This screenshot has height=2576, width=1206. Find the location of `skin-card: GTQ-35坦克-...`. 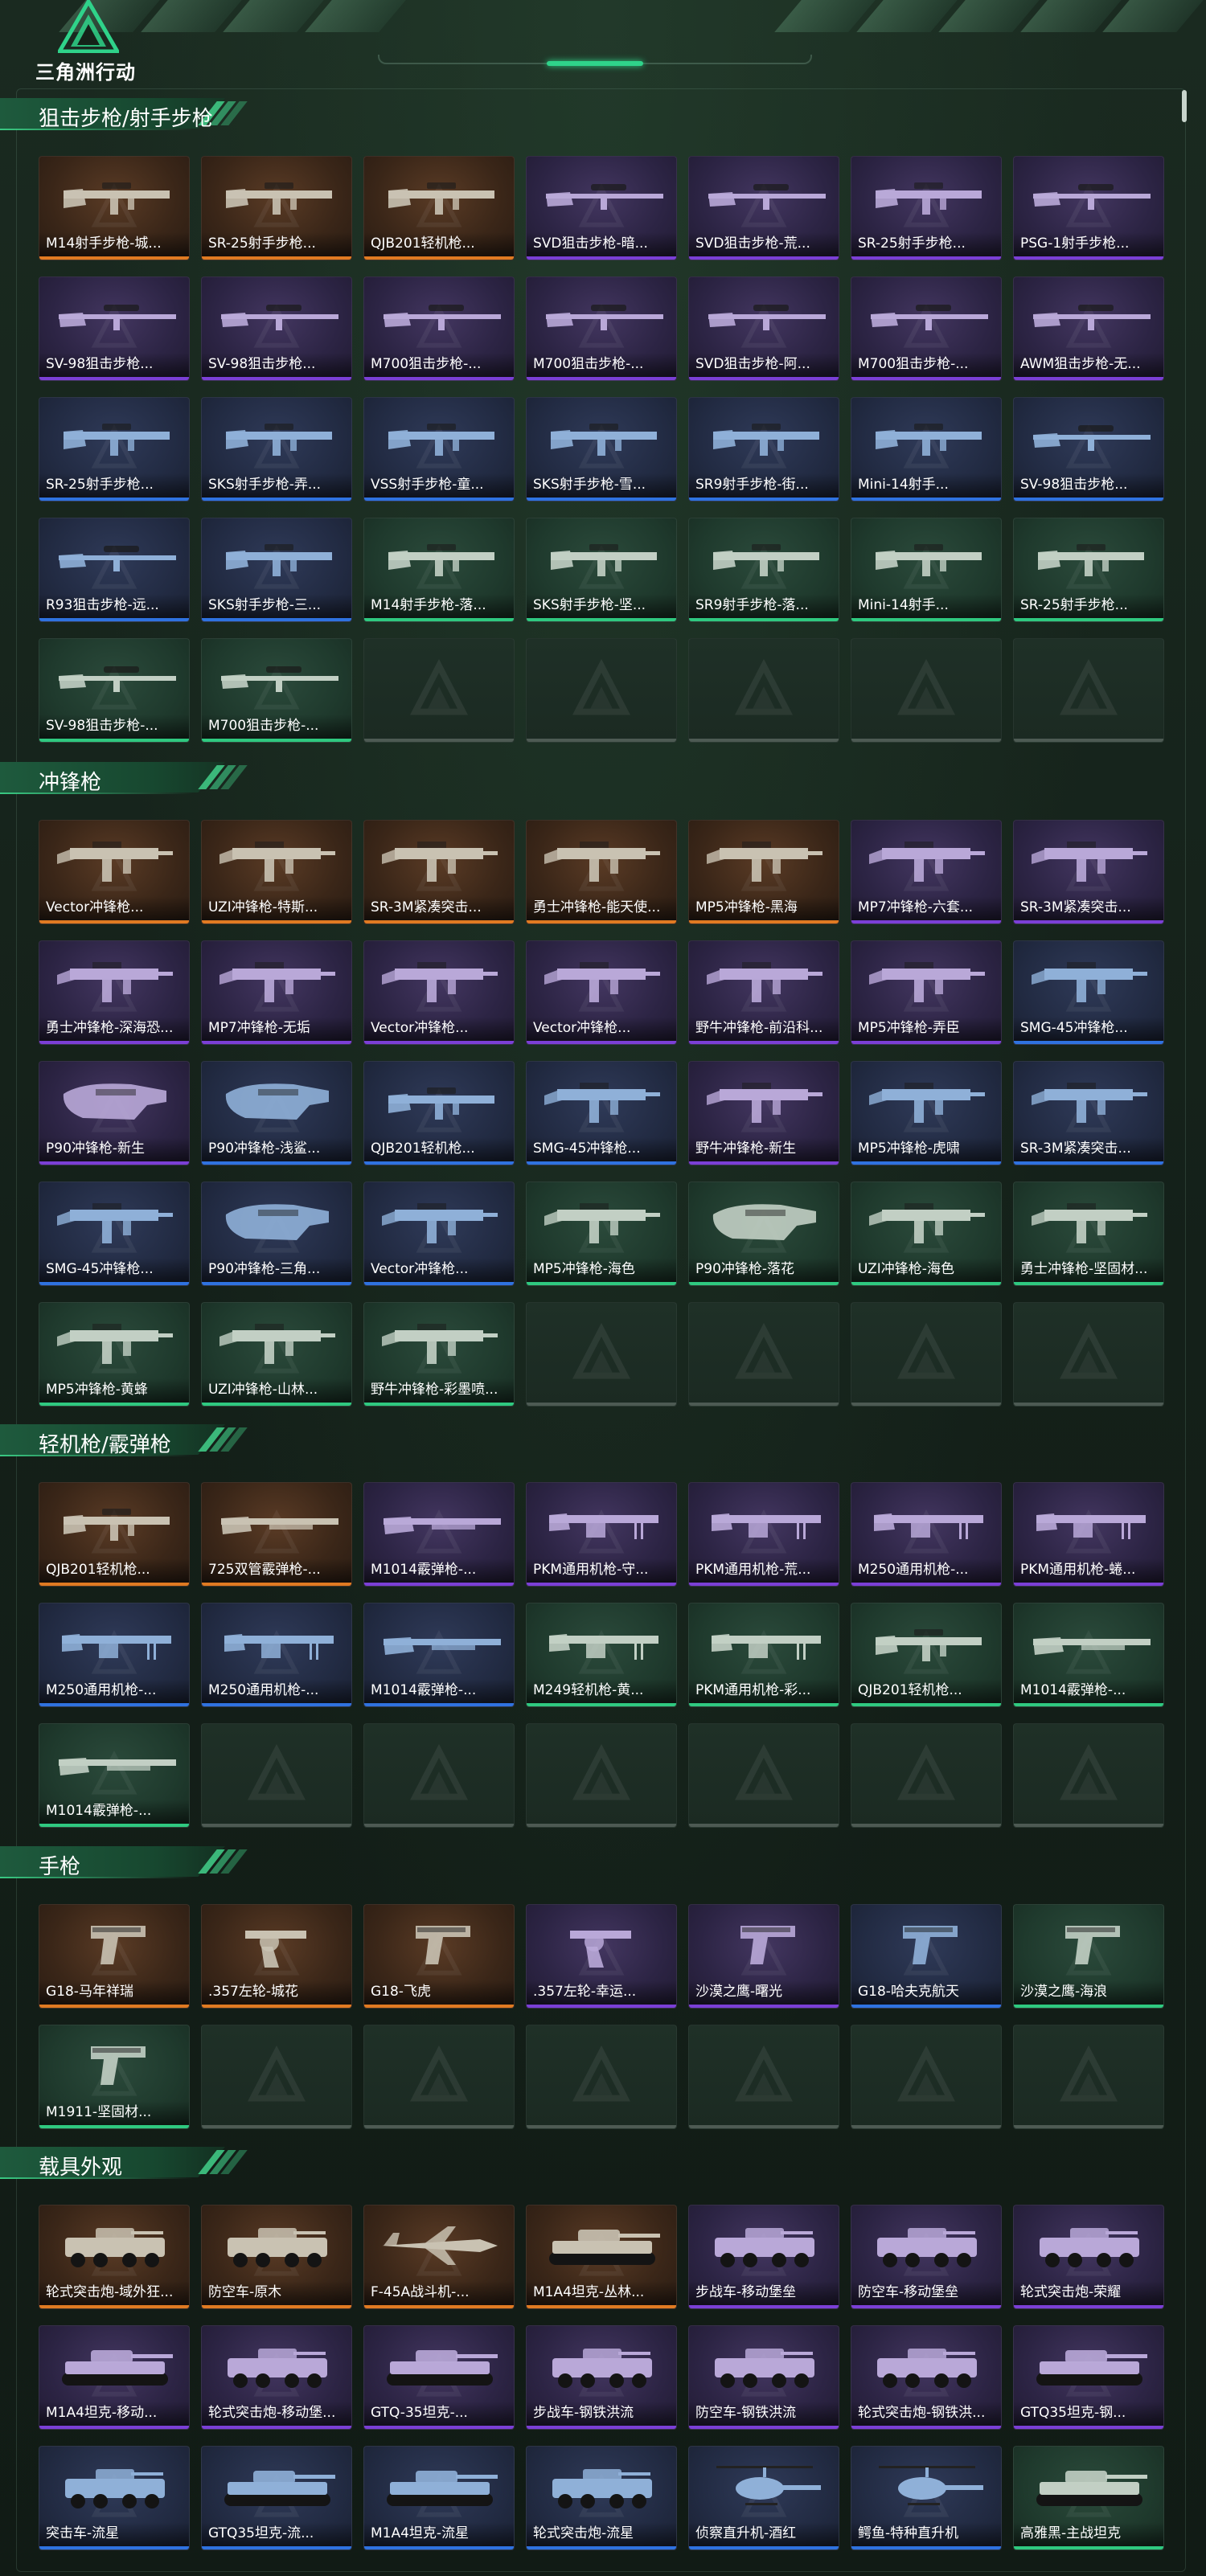

skin-card: GTQ-35坦克-... is located at coordinates (439, 2377).